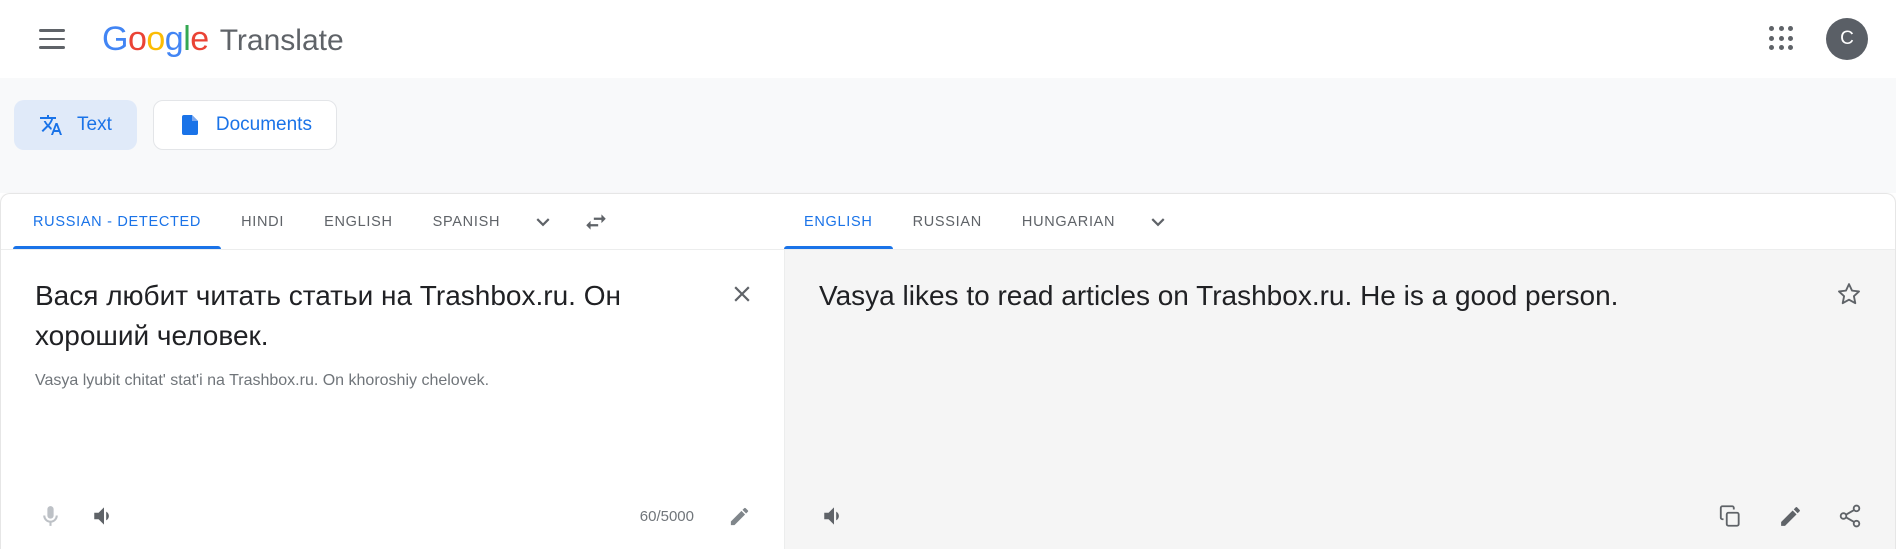 The image size is (1896, 549). Describe the element at coordinates (948, 39) in the screenshot. I see `app-header: Google Translate C` at that location.